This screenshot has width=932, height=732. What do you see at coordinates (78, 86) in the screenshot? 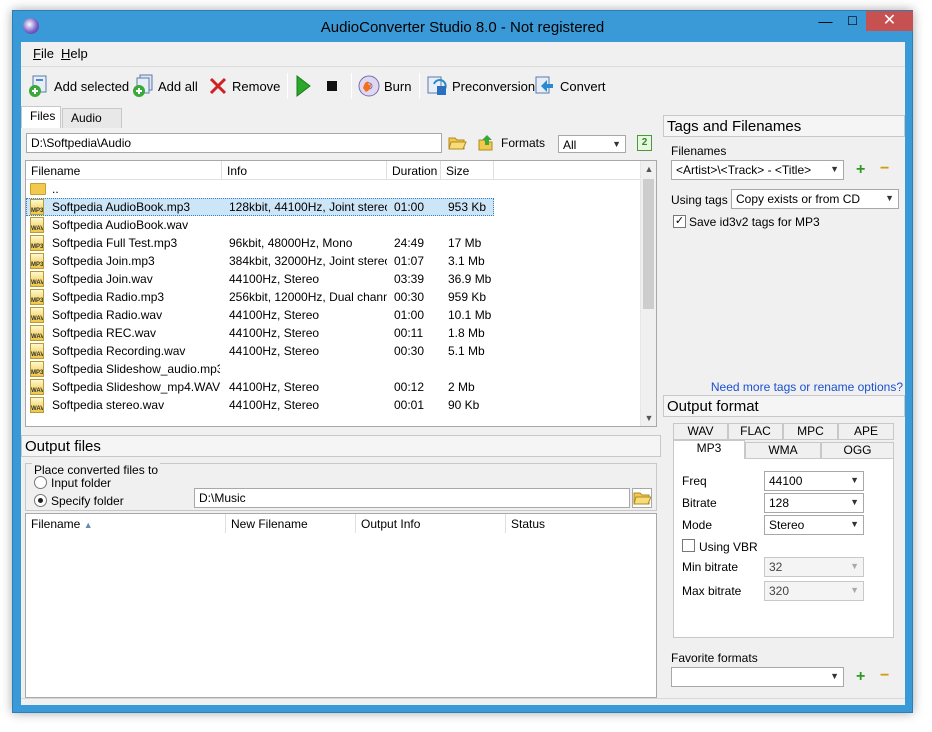
I see `add-selected-button: Add selected` at bounding box center [78, 86].